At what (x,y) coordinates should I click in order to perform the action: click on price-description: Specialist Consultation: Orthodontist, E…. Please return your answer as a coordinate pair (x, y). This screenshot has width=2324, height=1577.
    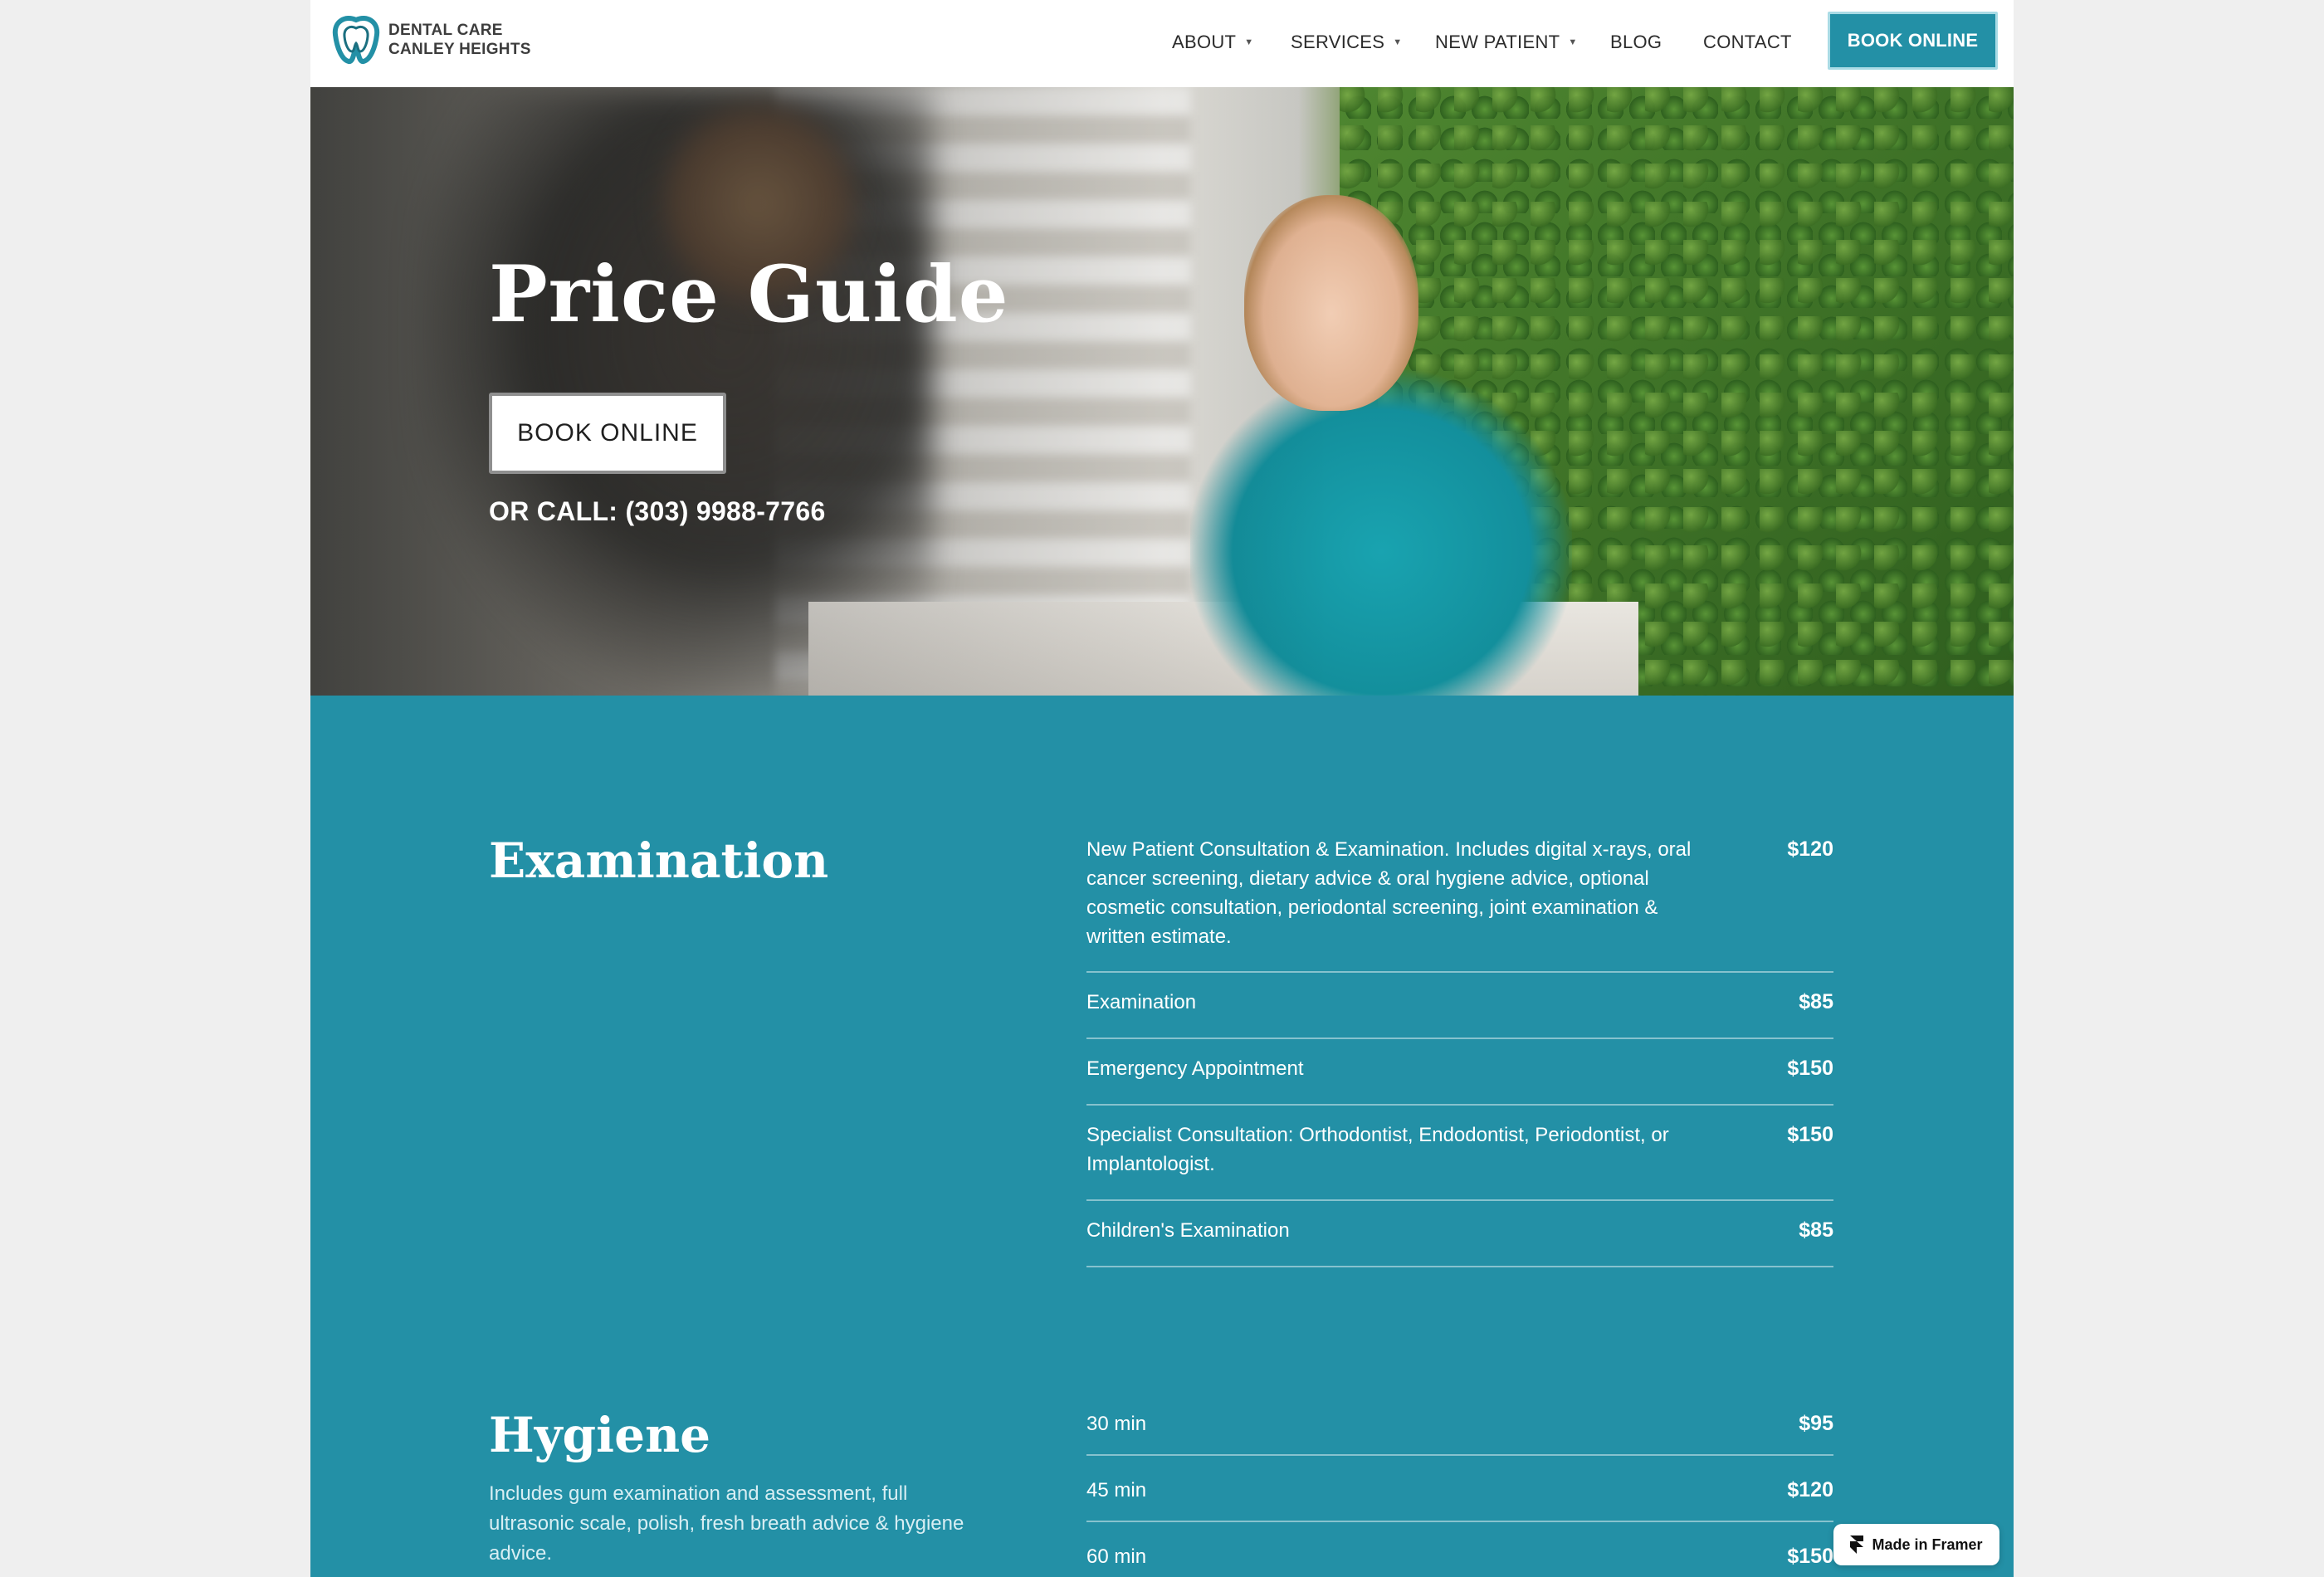
    Looking at the image, I should click on (1377, 1149).